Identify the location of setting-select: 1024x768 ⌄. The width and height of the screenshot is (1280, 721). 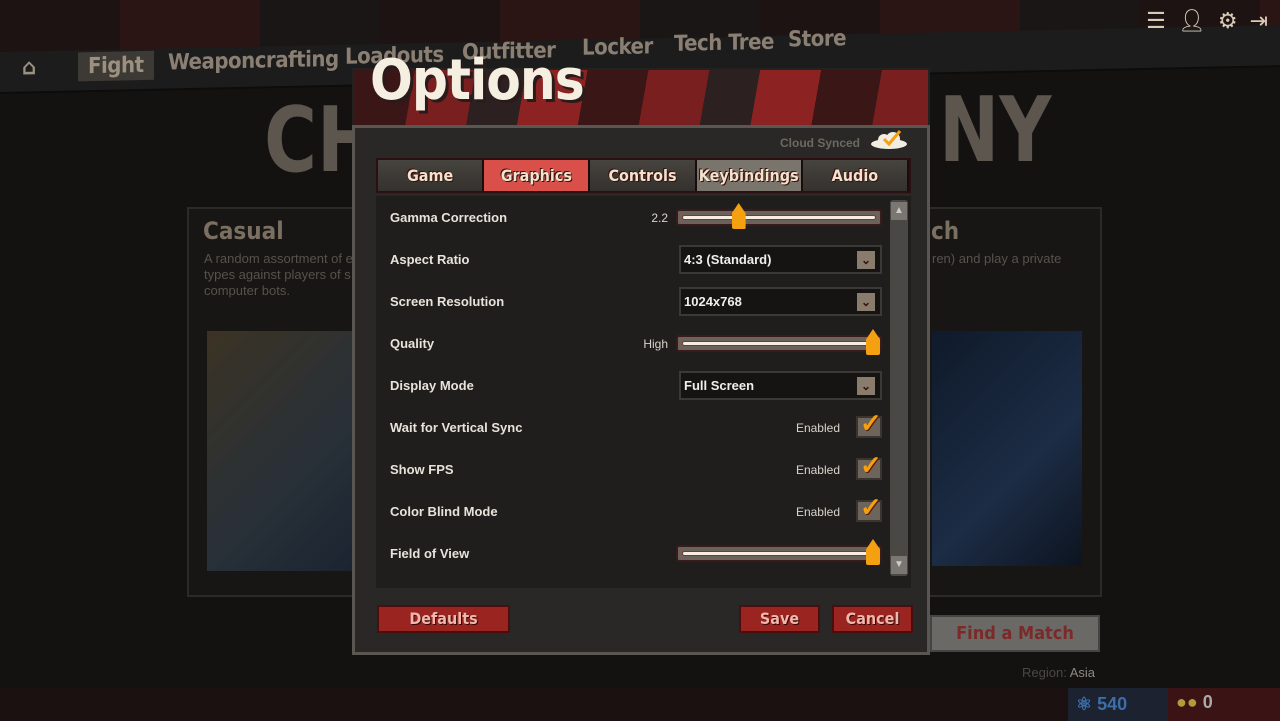
(780, 301).